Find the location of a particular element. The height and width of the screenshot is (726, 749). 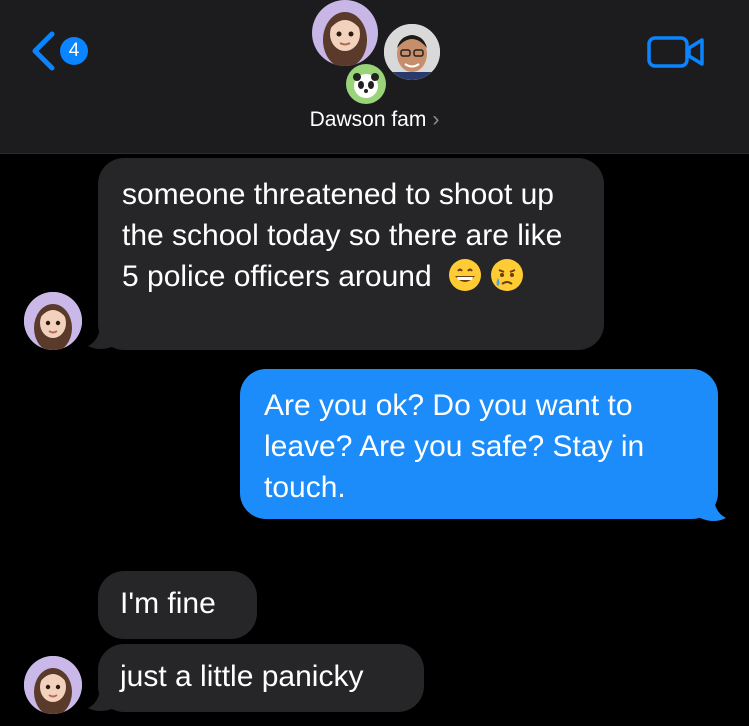

back-button: 4 is located at coordinates (70, 51).